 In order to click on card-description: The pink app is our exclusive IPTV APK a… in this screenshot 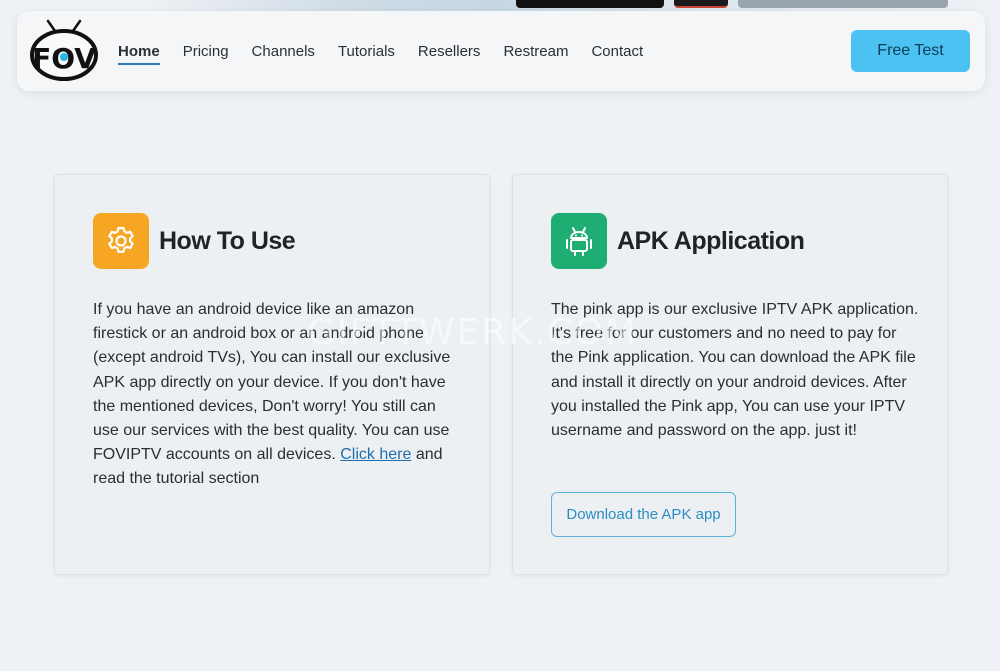, I will do `click(735, 370)`.